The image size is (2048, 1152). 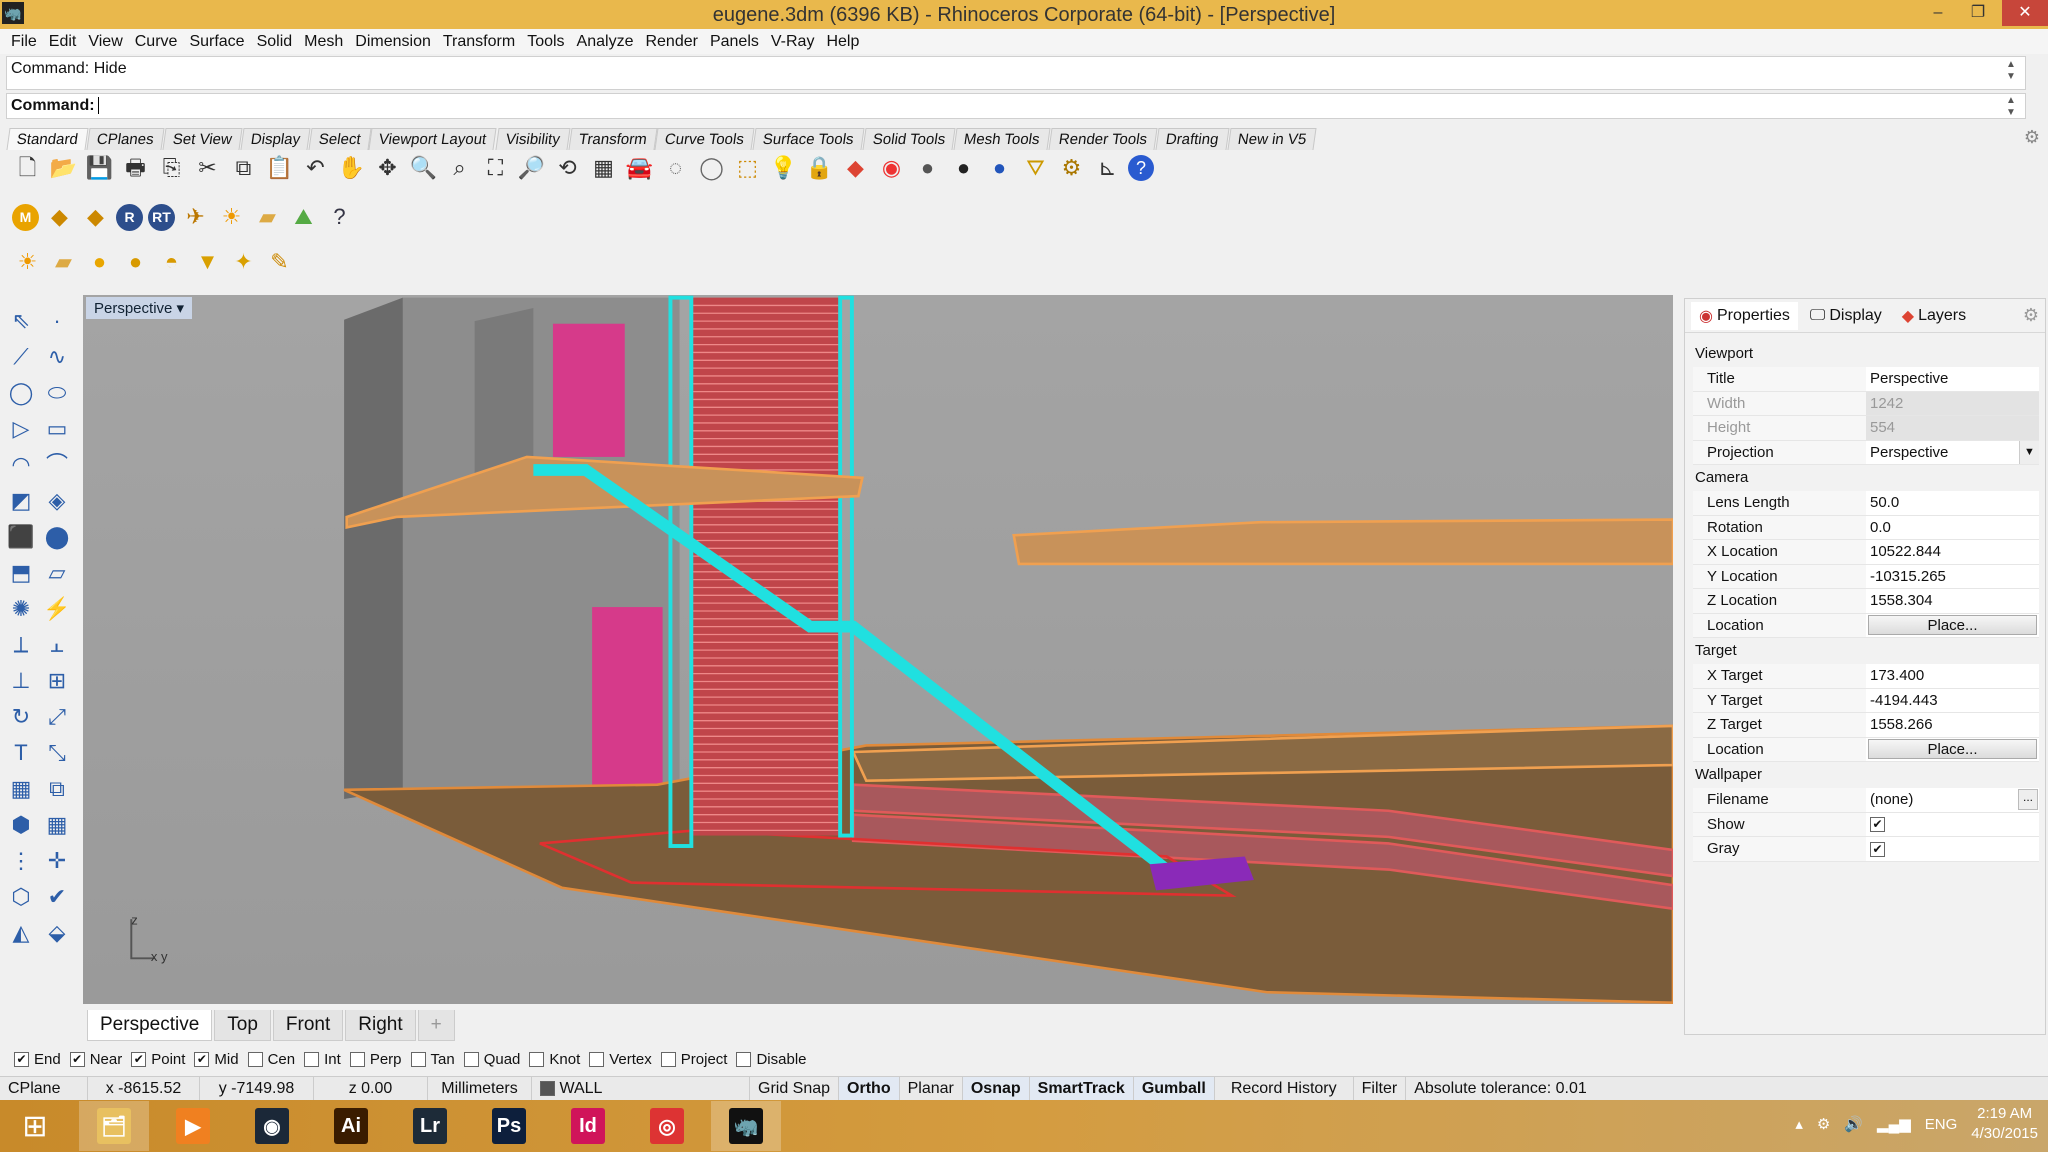 What do you see at coordinates (1016, 106) in the screenshot?
I see `command-line: Command: ▲ ▼` at bounding box center [1016, 106].